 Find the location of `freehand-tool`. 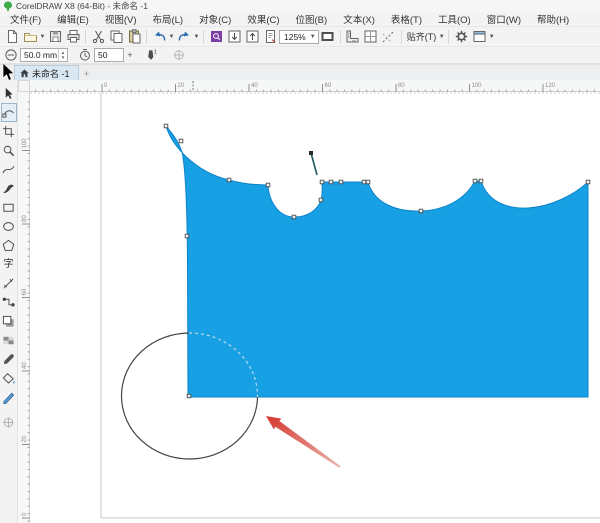

freehand-tool is located at coordinates (9, 169).